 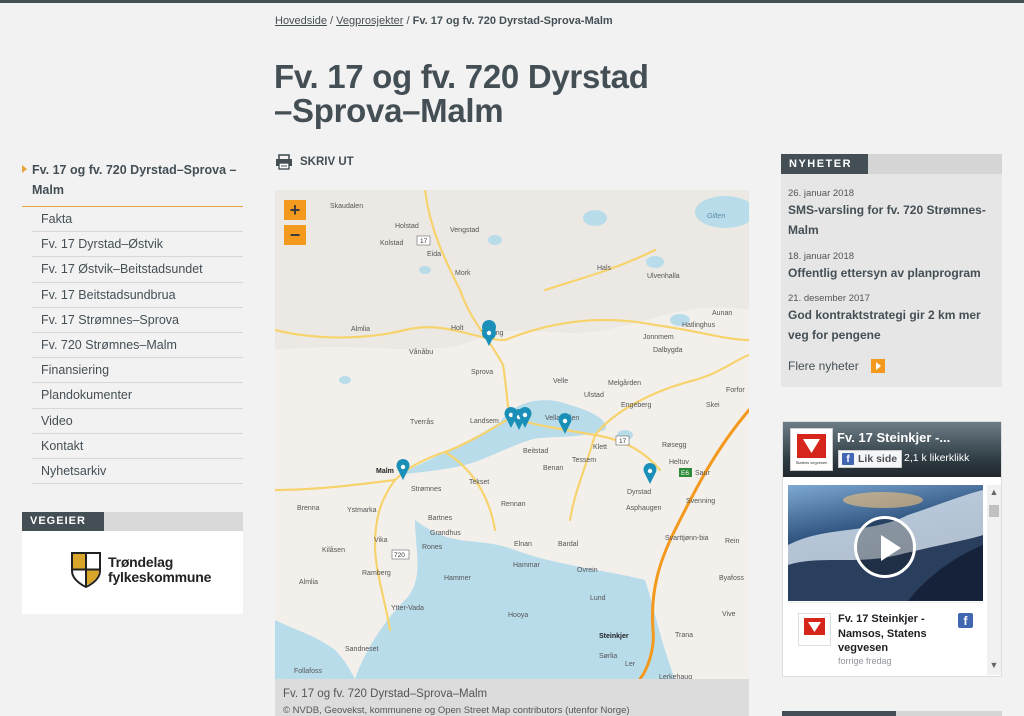 I want to click on vegeier-header: VEGEIER, so click(x=132, y=521).